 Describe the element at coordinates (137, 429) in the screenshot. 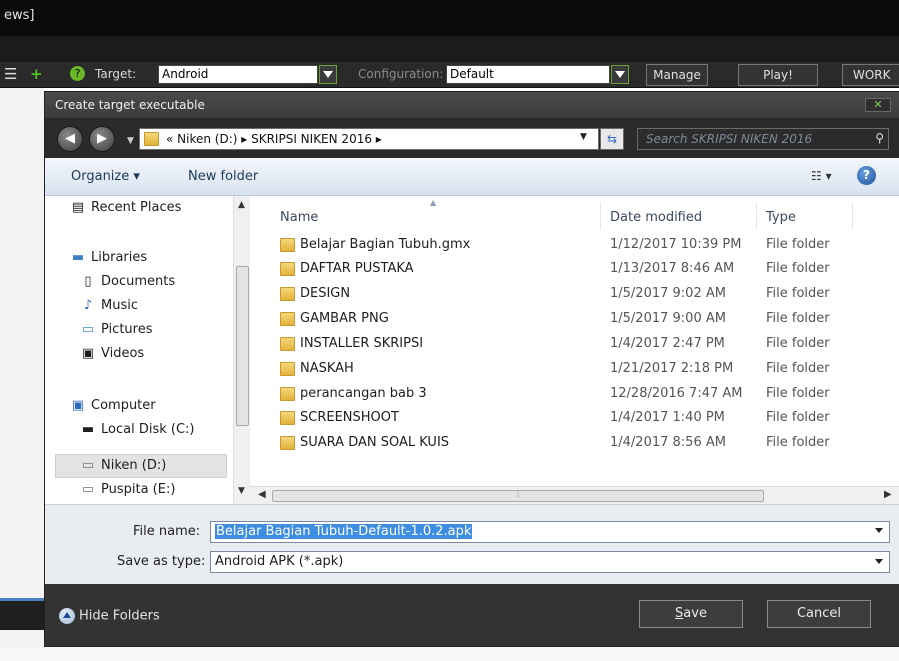

I see `nav-item-local-disk-c: ▬ Local Disk (C:)` at that location.